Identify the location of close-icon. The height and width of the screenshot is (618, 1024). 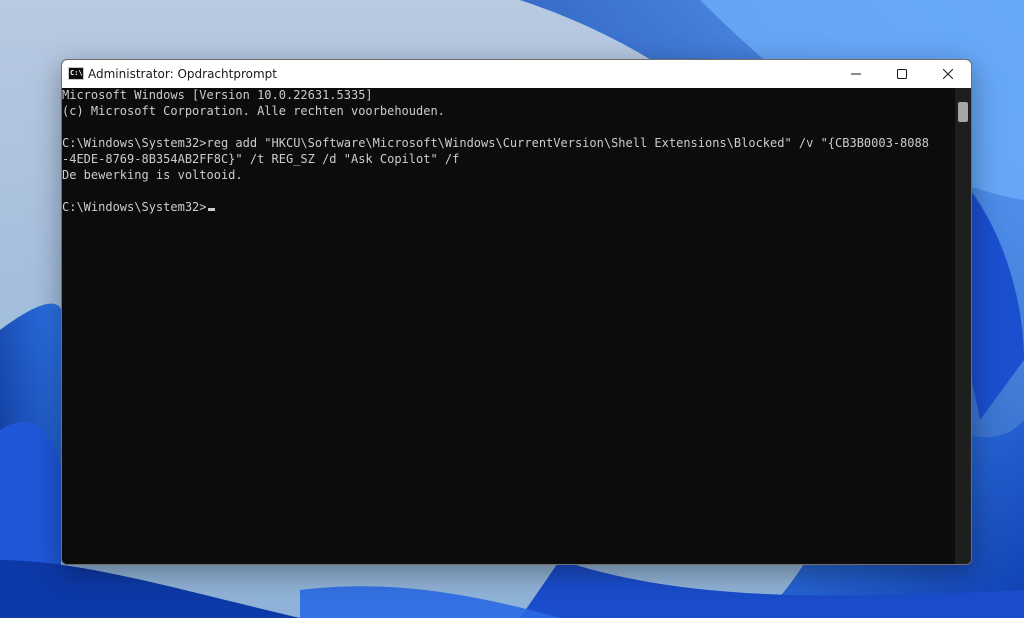
(948, 74).